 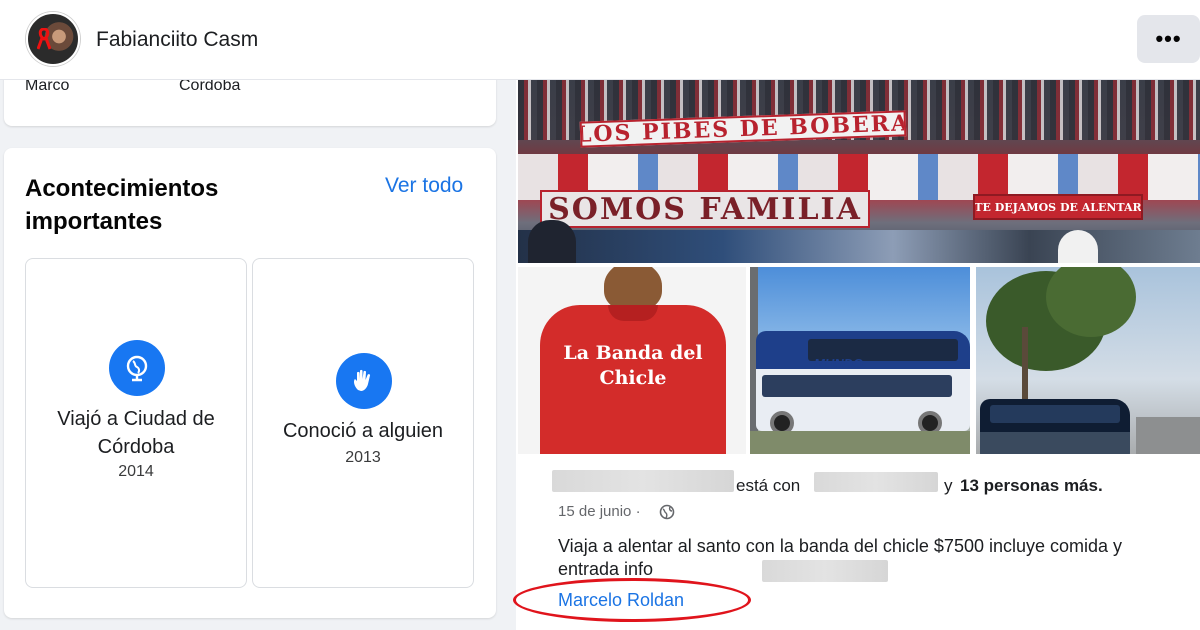 I want to click on section-title: Acontecimientos importantes, so click(x=122, y=205).